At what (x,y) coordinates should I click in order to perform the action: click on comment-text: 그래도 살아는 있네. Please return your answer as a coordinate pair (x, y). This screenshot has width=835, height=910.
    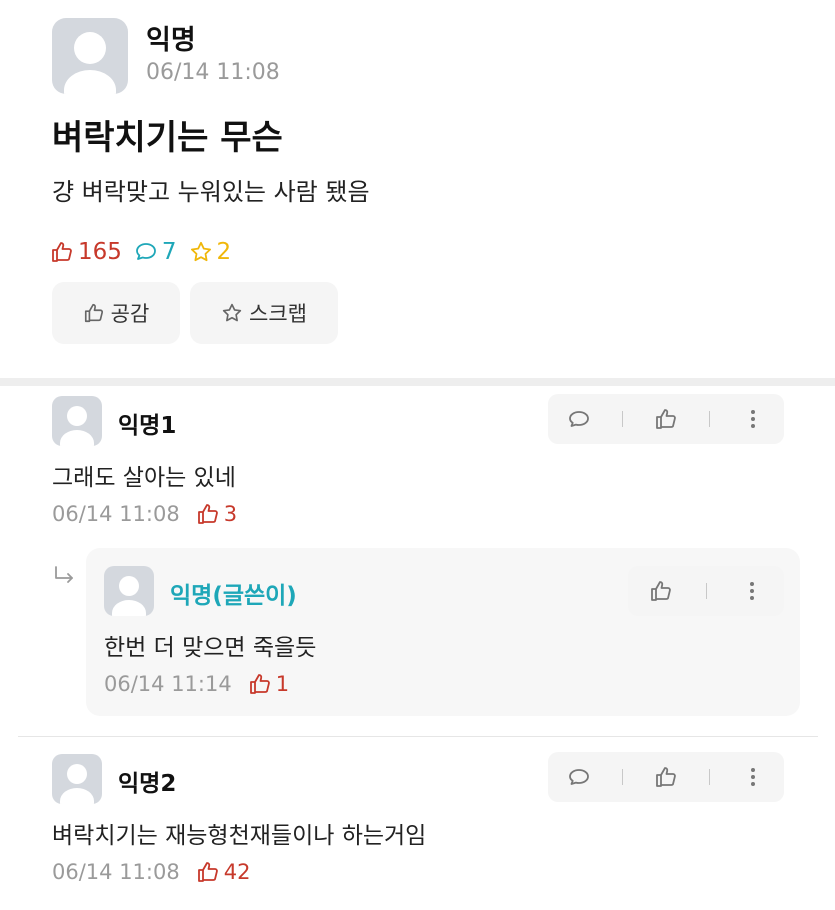
    Looking at the image, I should click on (144, 478).